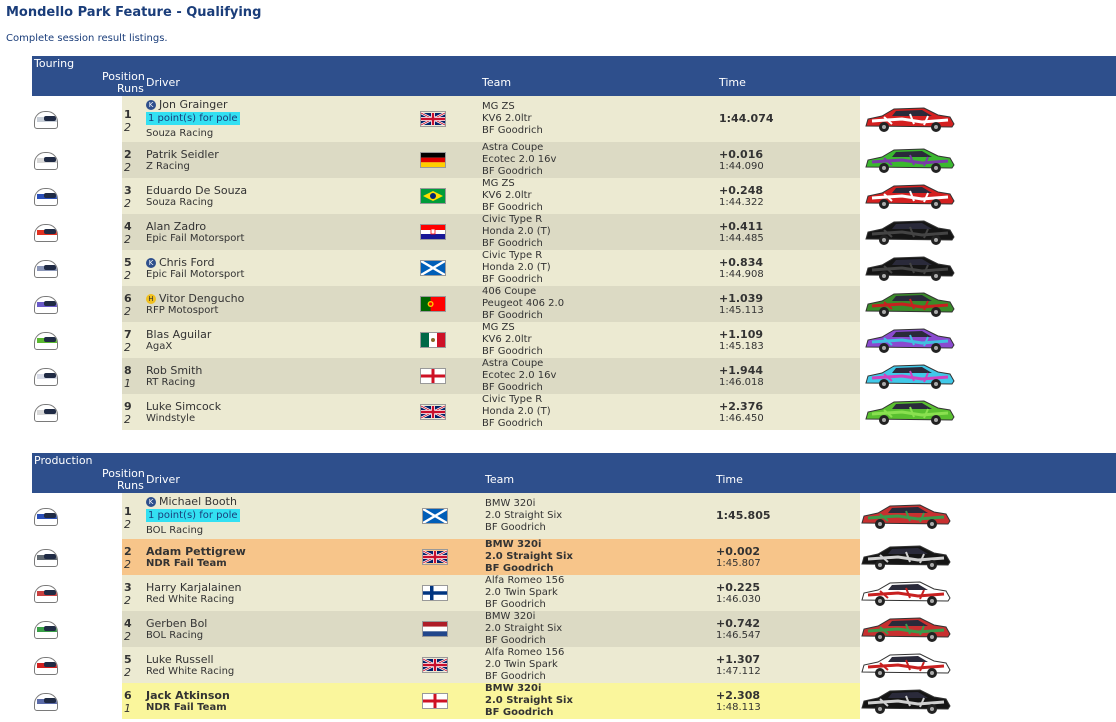 The height and width of the screenshot is (722, 1116). Describe the element at coordinates (175, 635) in the screenshot. I see `team-name: BOL Racing` at that location.